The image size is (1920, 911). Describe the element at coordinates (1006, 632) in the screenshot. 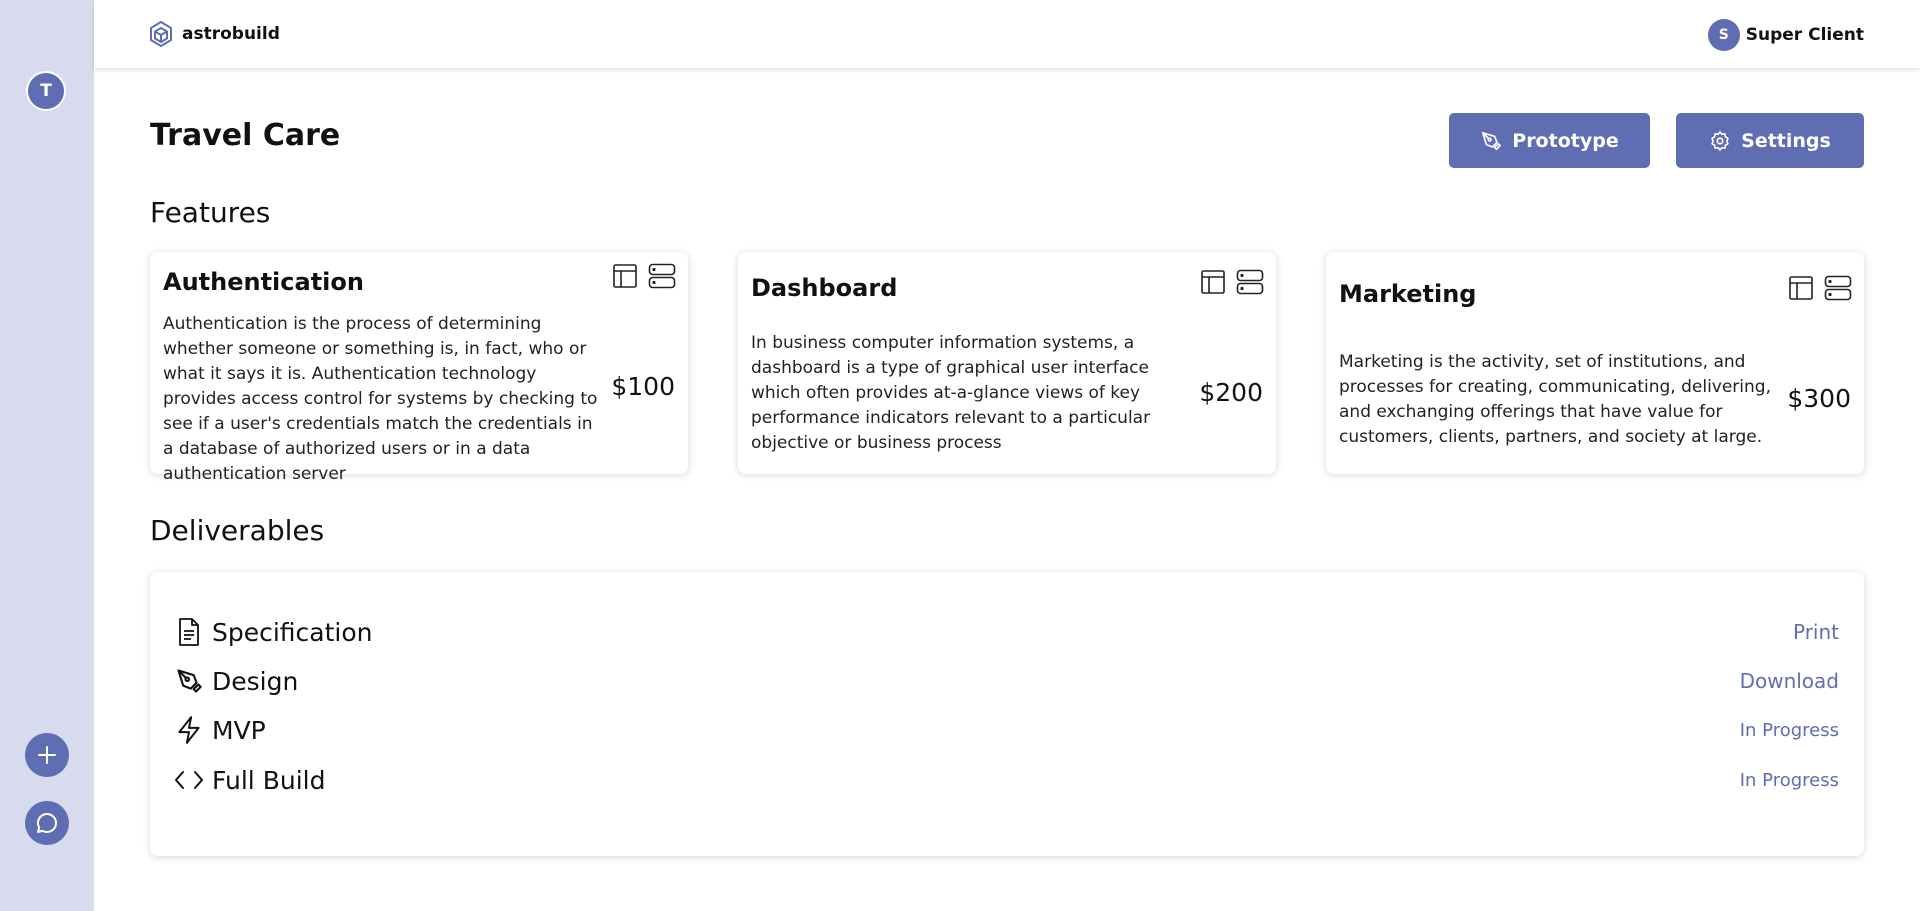

I see `deliverable-row-specification: Specification Print` at that location.